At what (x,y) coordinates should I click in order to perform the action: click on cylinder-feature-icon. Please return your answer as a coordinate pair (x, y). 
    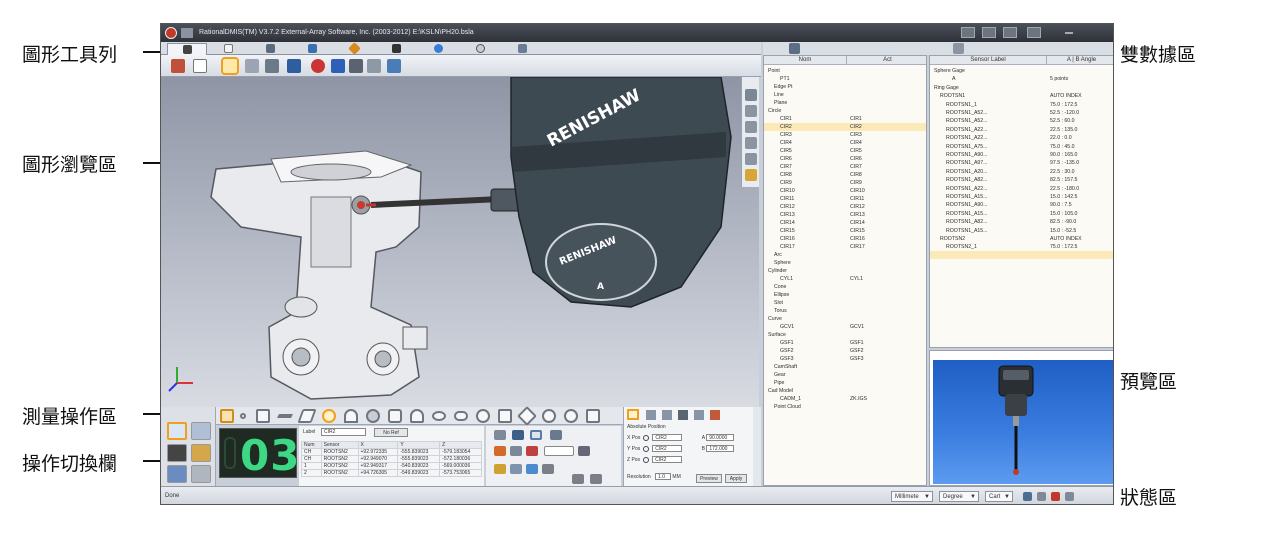
    Looking at the image, I should click on (395, 416).